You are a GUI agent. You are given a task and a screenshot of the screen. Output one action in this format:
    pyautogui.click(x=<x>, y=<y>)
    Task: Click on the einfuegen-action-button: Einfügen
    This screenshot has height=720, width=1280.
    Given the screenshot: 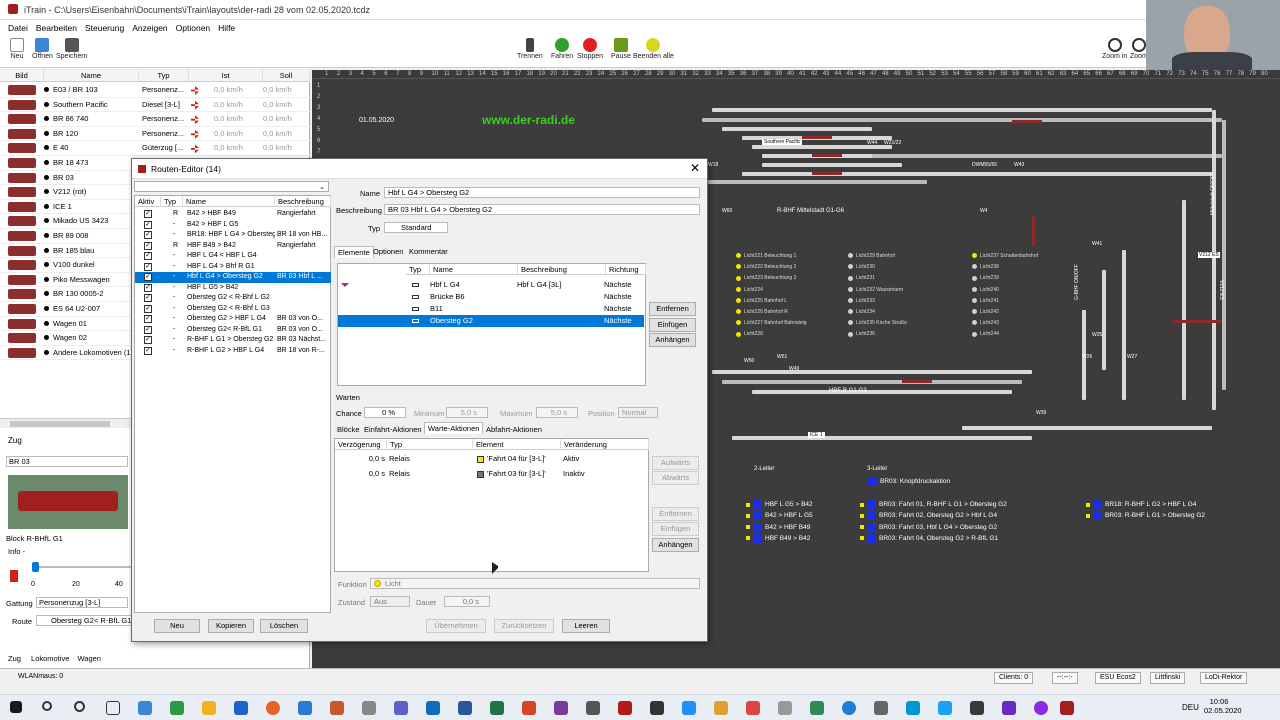 What is the action you would take?
    pyautogui.click(x=675, y=529)
    